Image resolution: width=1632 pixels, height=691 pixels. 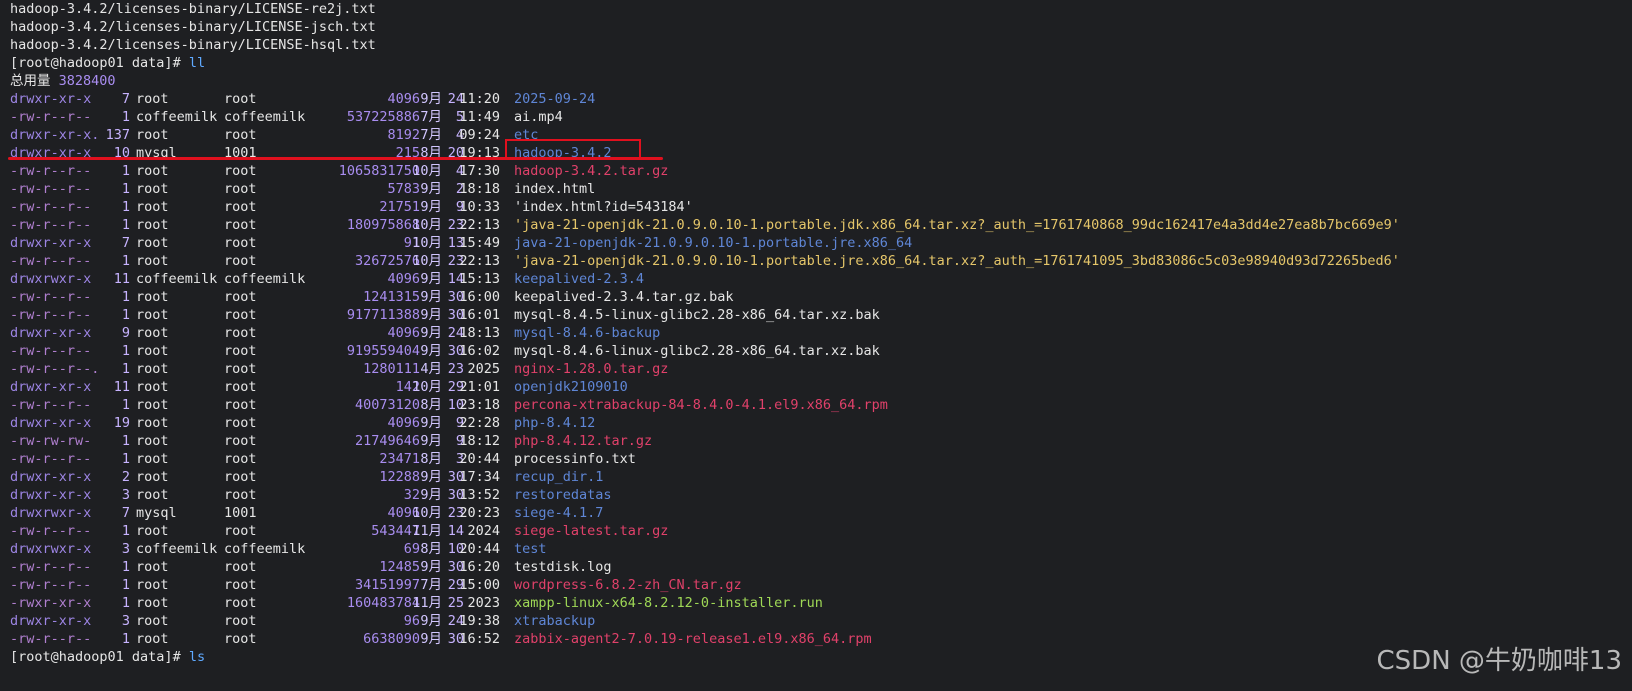 What do you see at coordinates (563, 567) in the screenshot?
I see `file-name: testdisk.log` at bounding box center [563, 567].